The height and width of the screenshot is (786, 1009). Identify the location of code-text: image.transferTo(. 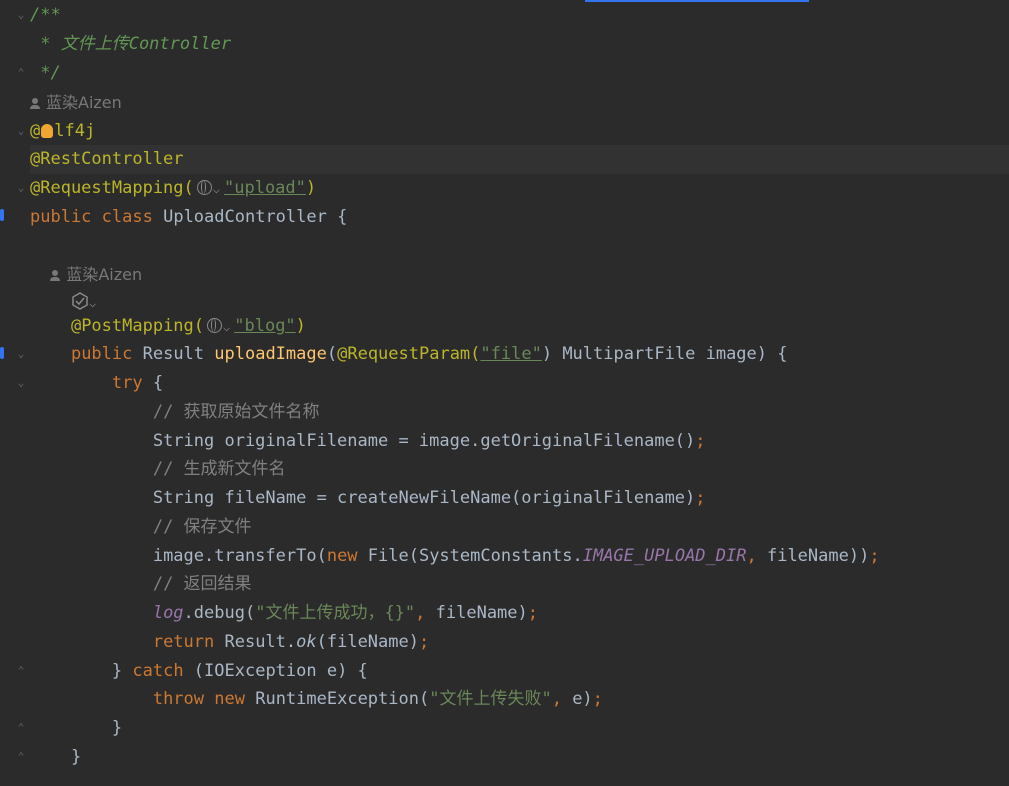
(239, 556).